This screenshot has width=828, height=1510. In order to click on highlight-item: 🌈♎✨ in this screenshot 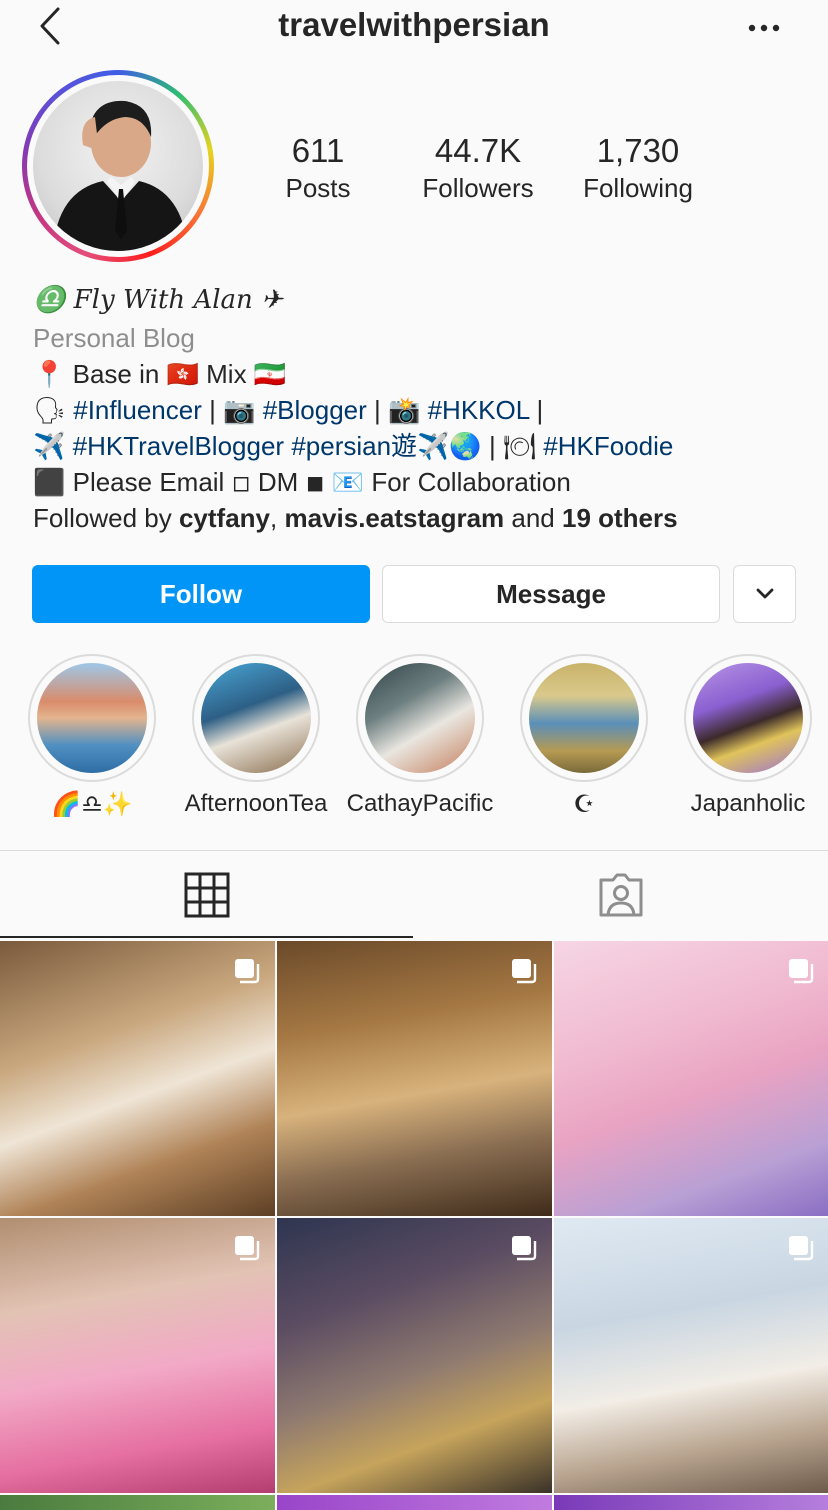, I will do `click(92, 736)`.